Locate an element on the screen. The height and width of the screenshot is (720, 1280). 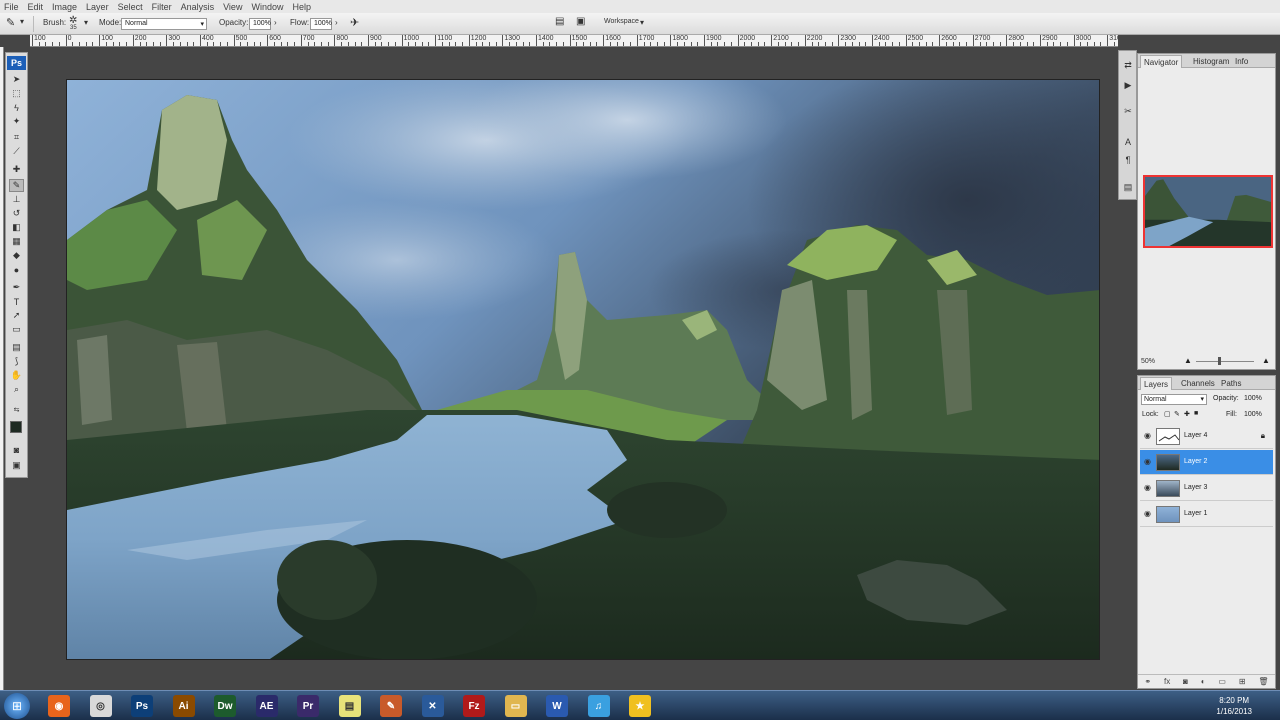
blur-tool-icon: ◆ is located at coordinates (16, 255).